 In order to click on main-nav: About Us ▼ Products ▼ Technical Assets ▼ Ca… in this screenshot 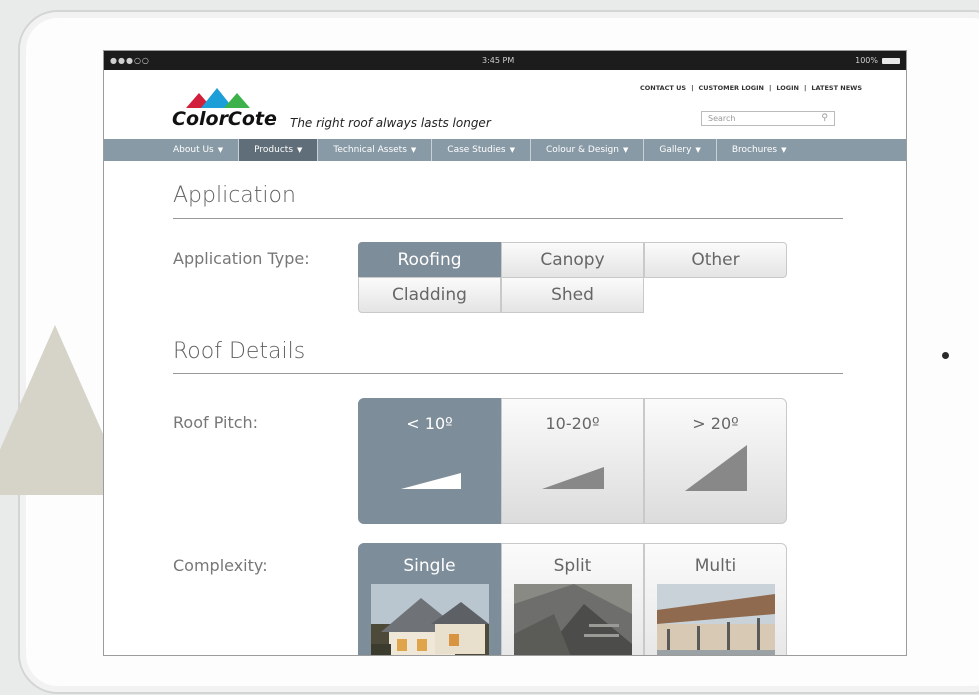, I will do `click(505, 150)`.